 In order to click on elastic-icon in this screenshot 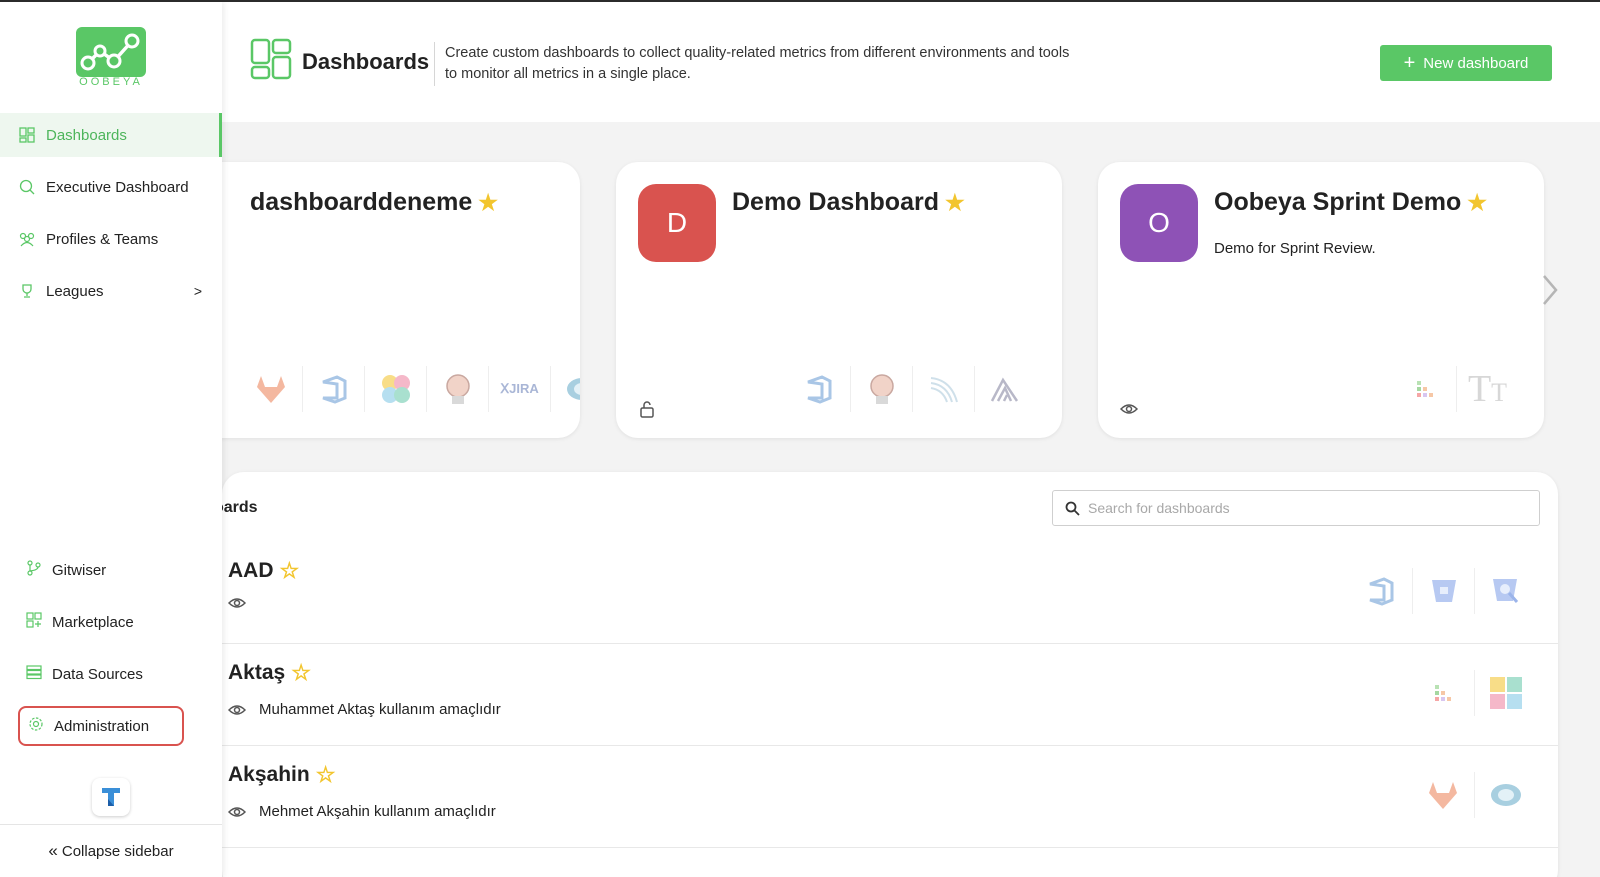, I will do `click(395, 389)`.